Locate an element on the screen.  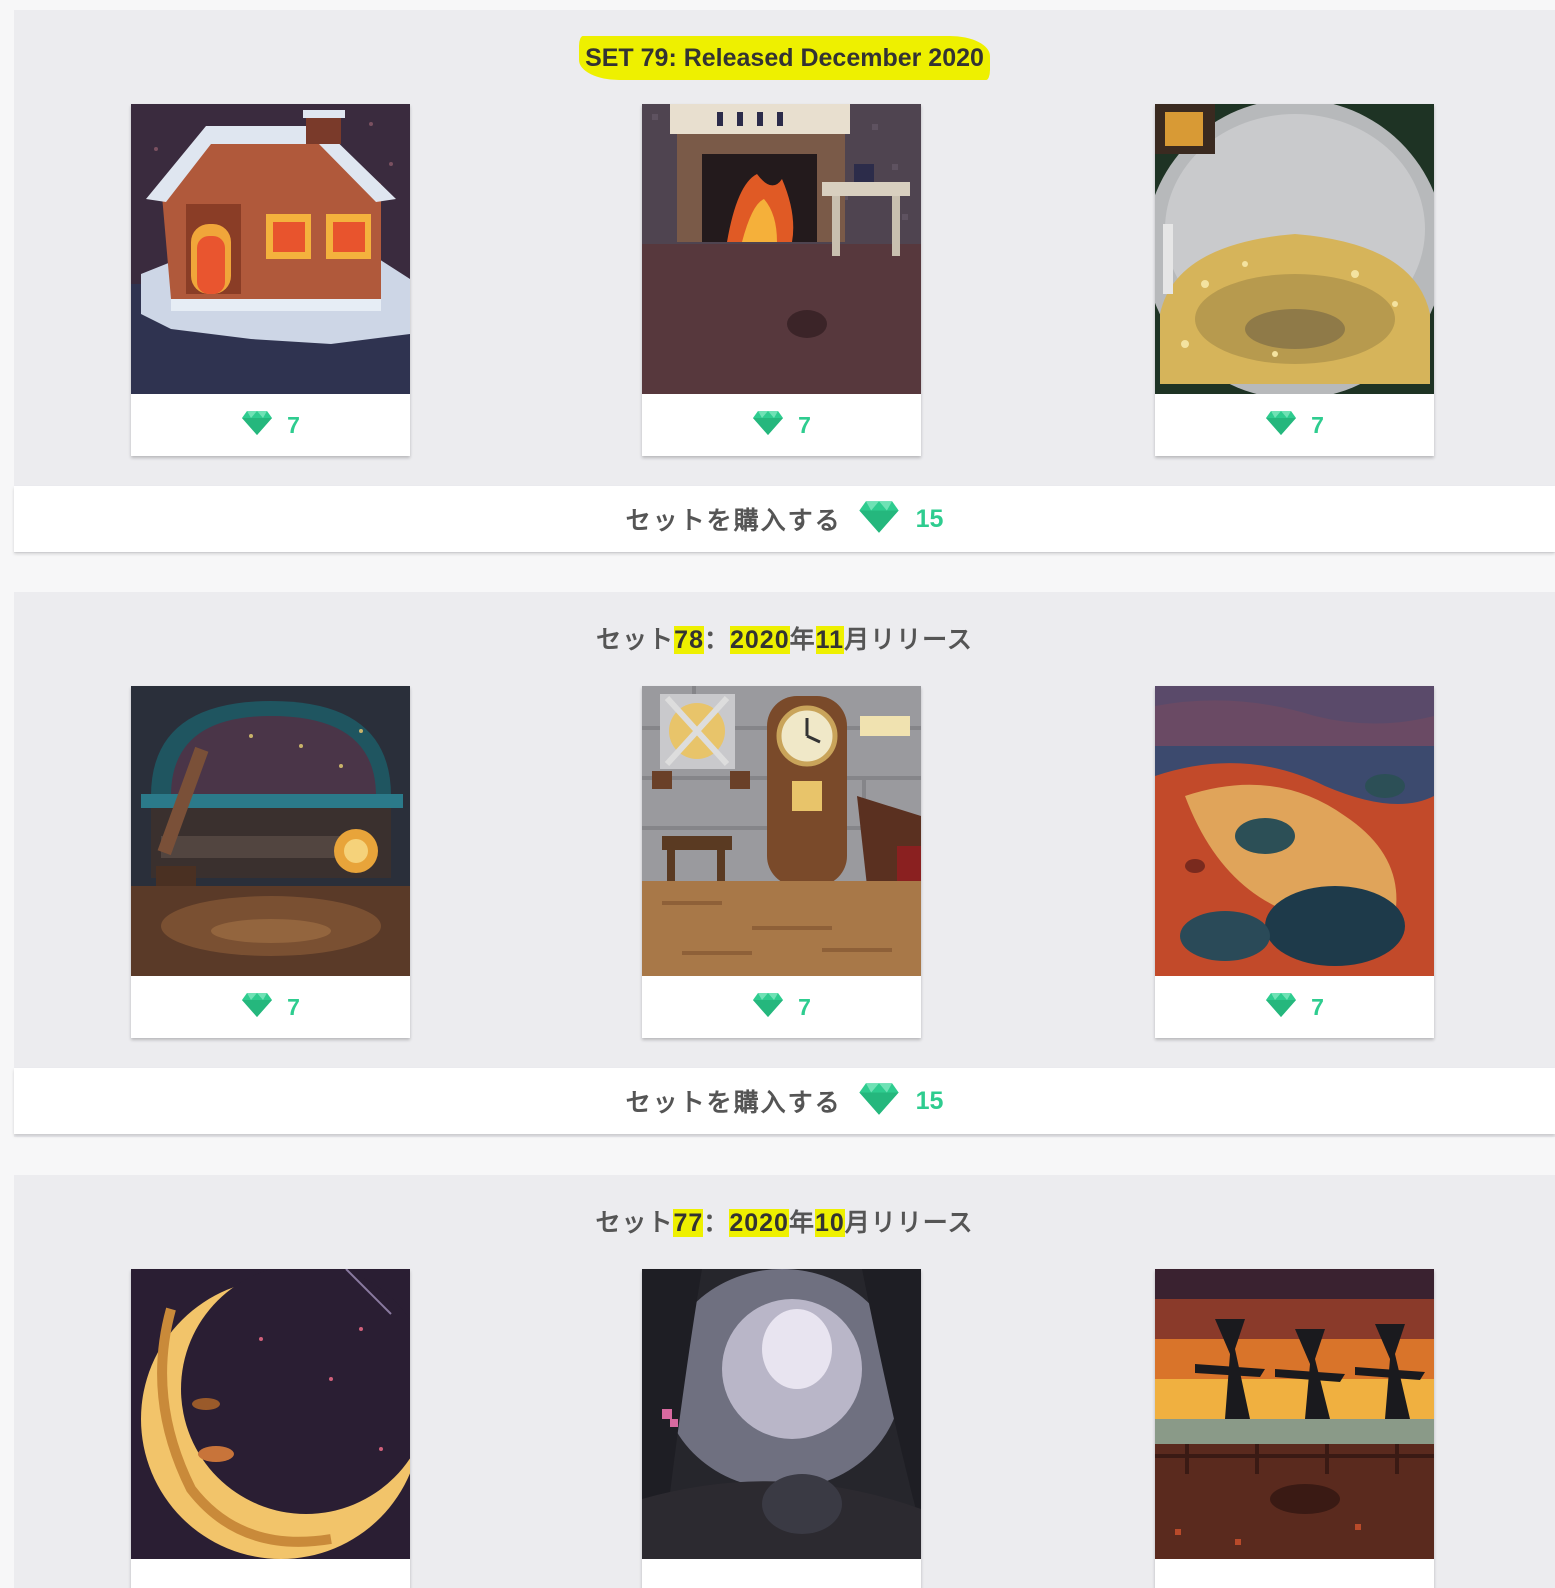
grandfather-clock-room-image is located at coordinates (781, 831).